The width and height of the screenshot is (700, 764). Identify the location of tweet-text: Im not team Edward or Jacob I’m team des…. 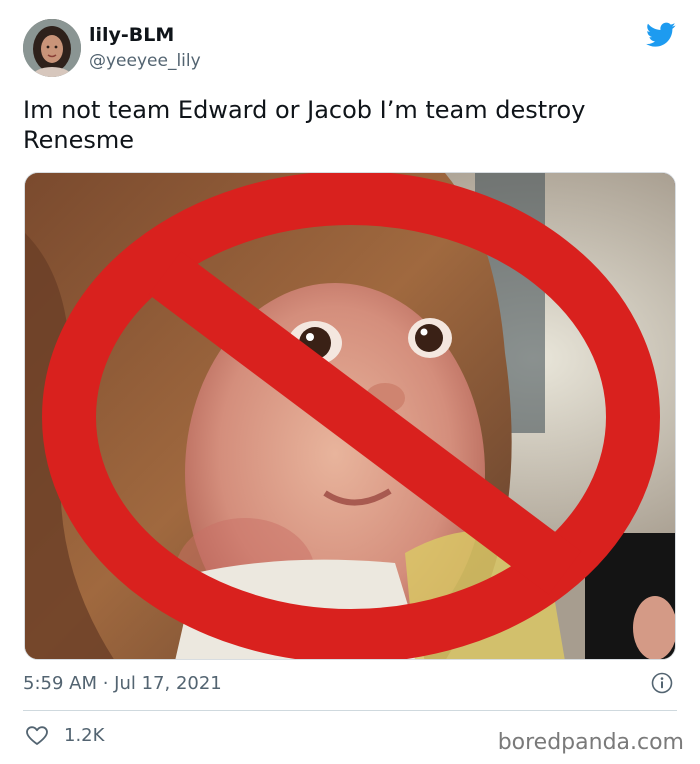
(304, 125).